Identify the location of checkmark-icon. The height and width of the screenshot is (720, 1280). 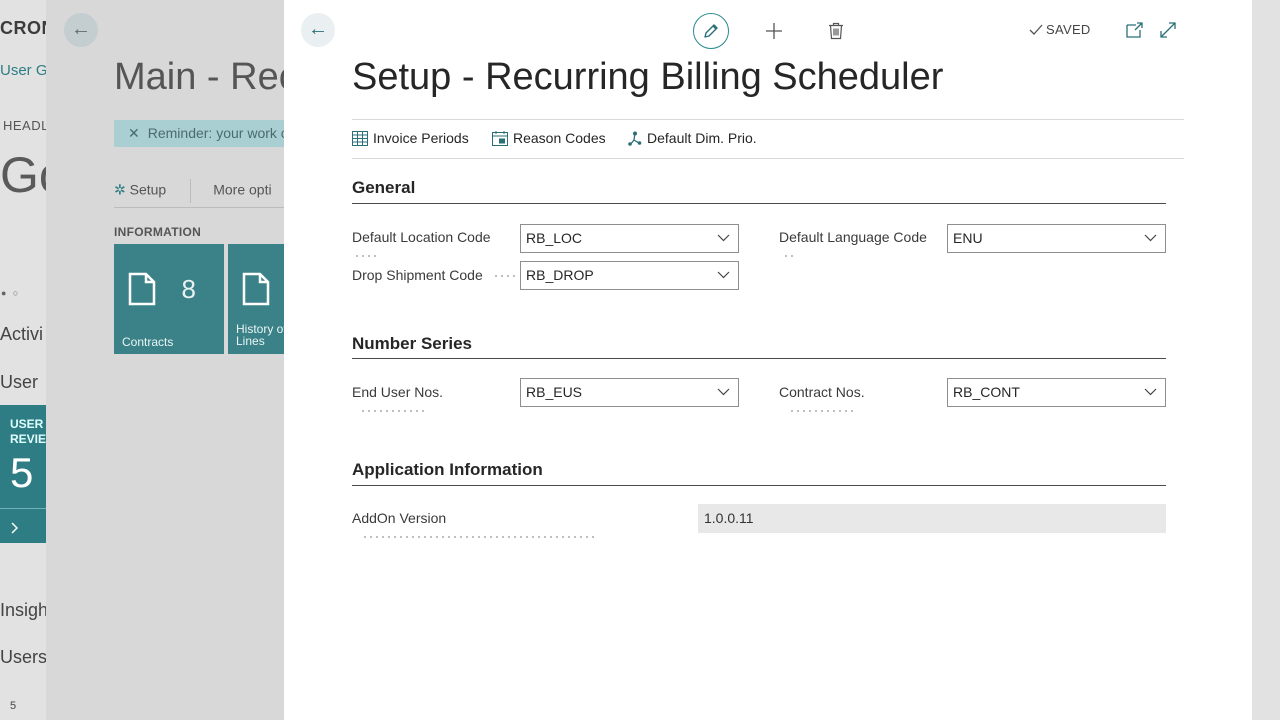
(1036, 29).